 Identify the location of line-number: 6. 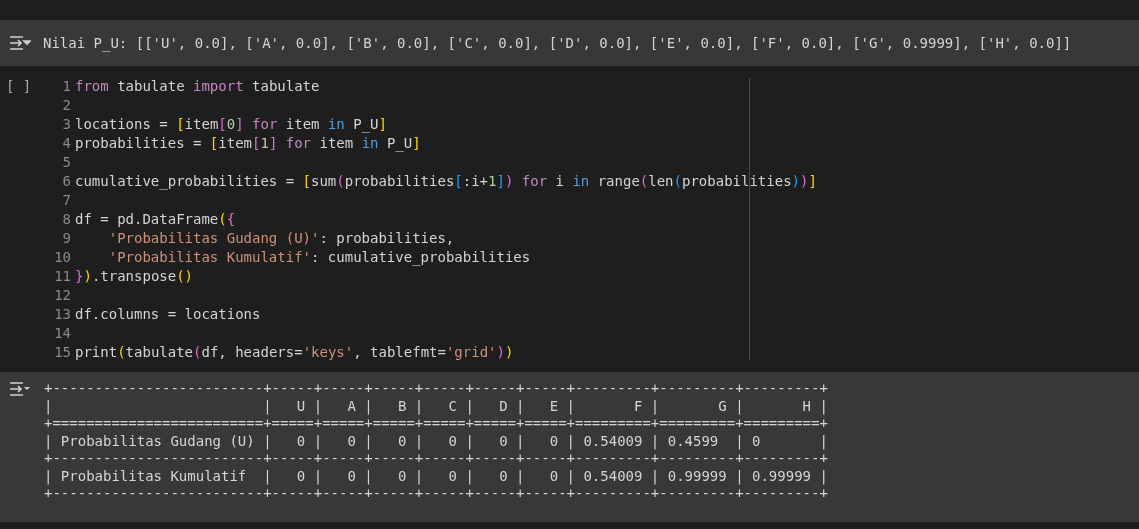
(66, 181).